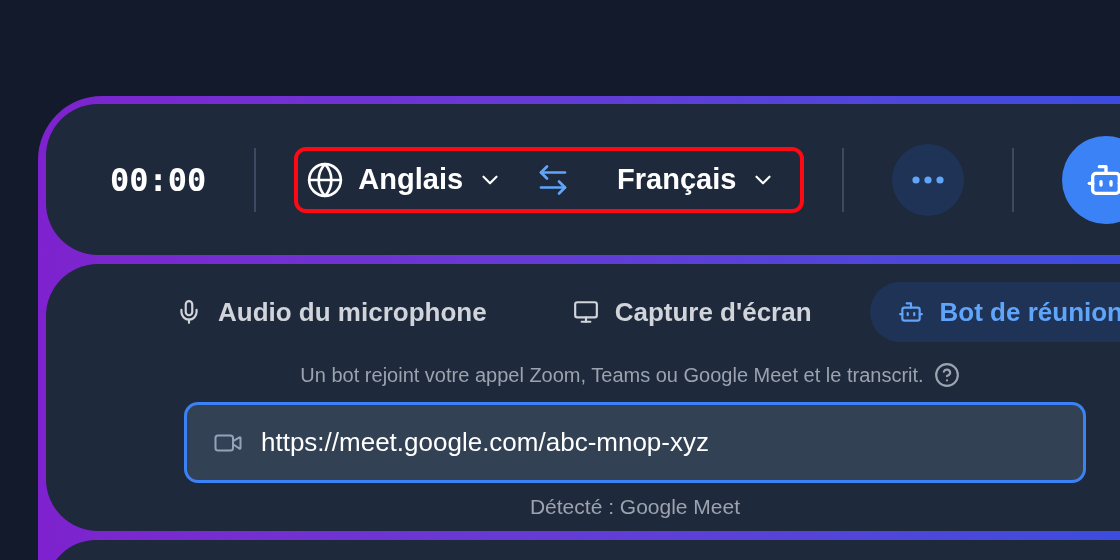  Describe the element at coordinates (325, 179) in the screenshot. I see `globe-icon` at that location.